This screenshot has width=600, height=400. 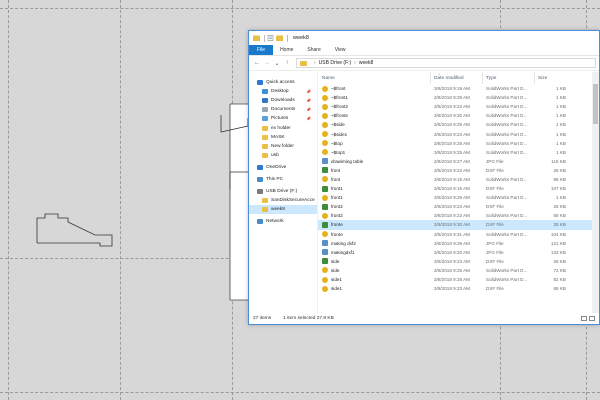 I want to click on file-row: front2 3/8/2018 9:23 AM DXF File 26 KB, so click(x=458, y=206).